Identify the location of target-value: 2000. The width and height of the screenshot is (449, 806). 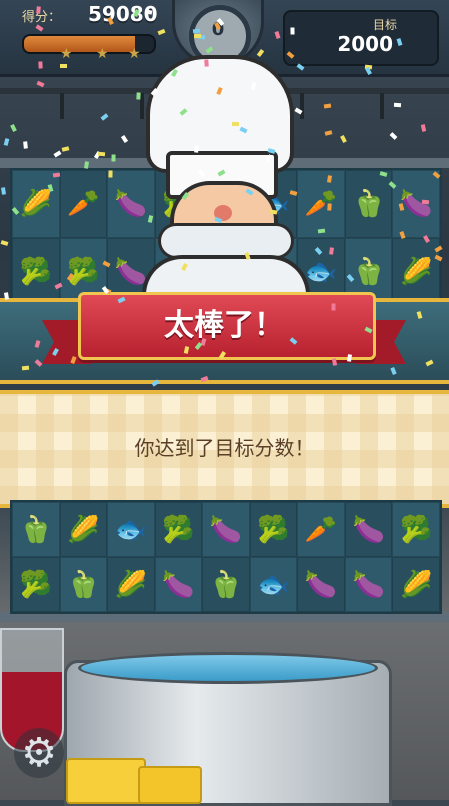
(365, 44).